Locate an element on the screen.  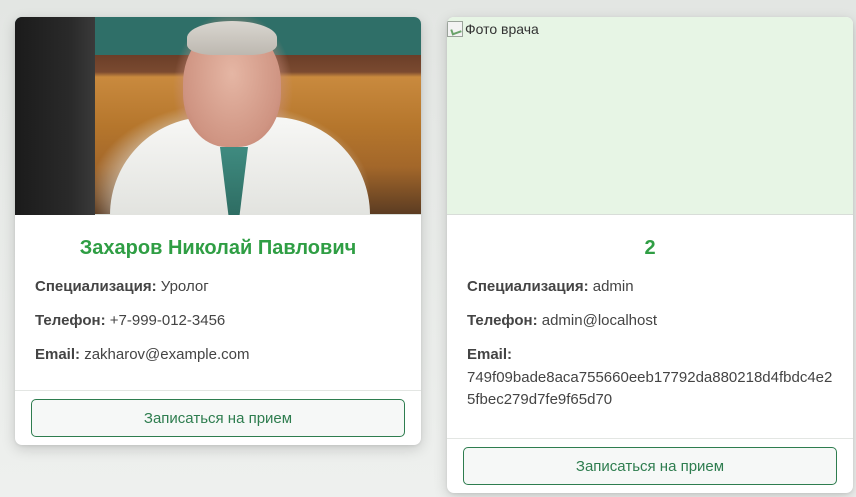
doctor-name: Захаров Николай Павлович is located at coordinates (218, 248).